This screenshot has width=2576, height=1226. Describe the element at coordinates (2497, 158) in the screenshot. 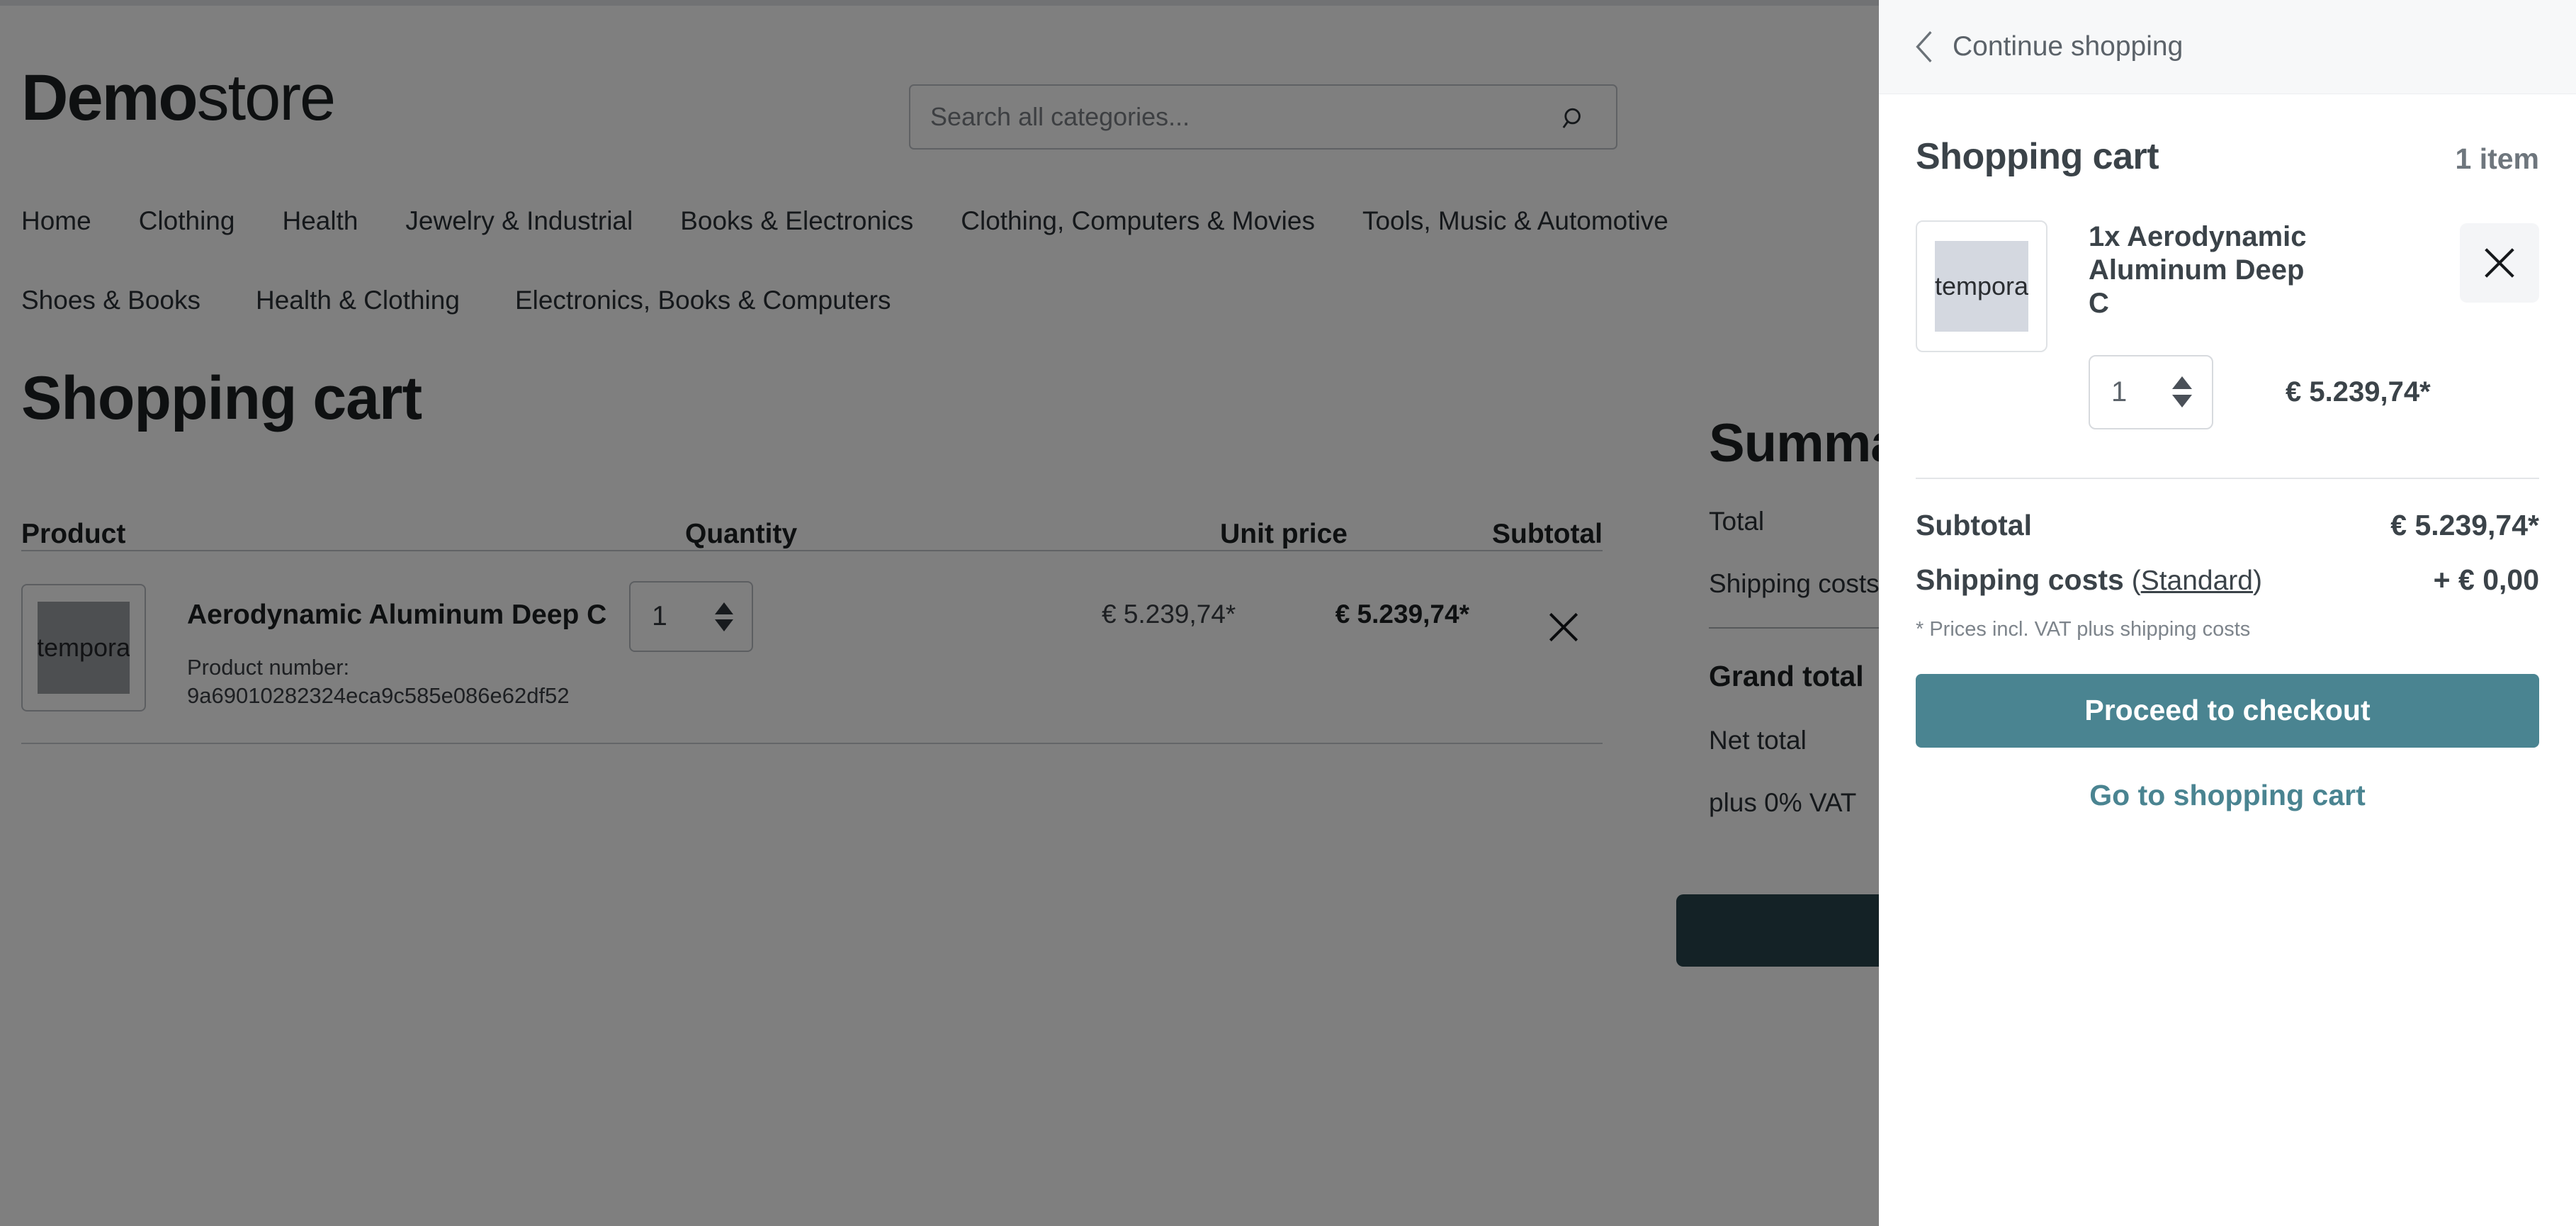

I see `offcanvas-item-count: 1 item` at that location.